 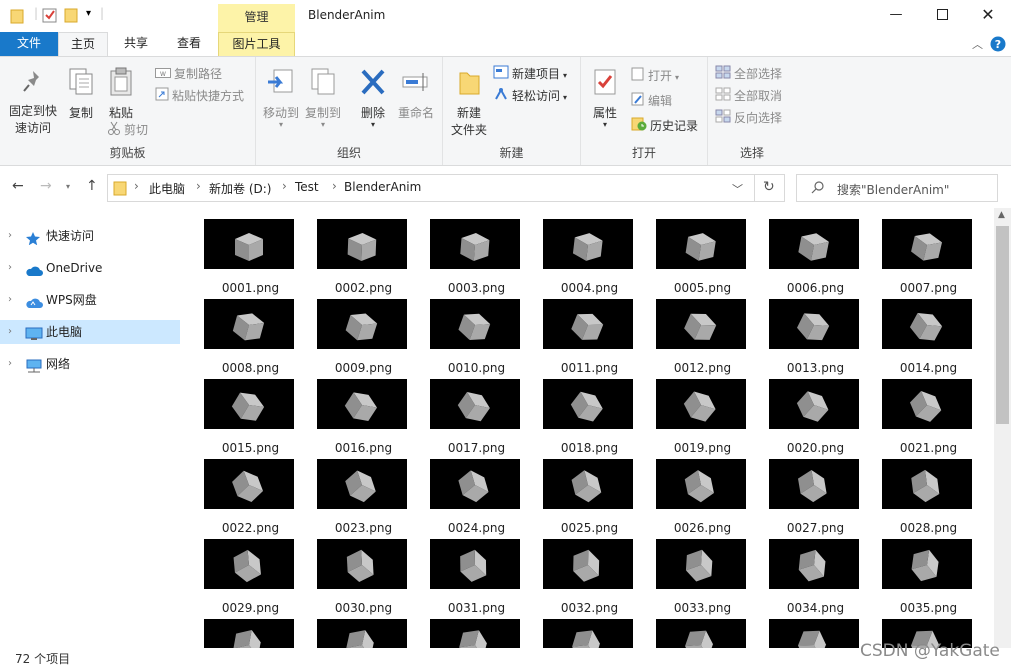 What do you see at coordinates (50, 16) in the screenshot?
I see `properties-quick-icon` at bounding box center [50, 16].